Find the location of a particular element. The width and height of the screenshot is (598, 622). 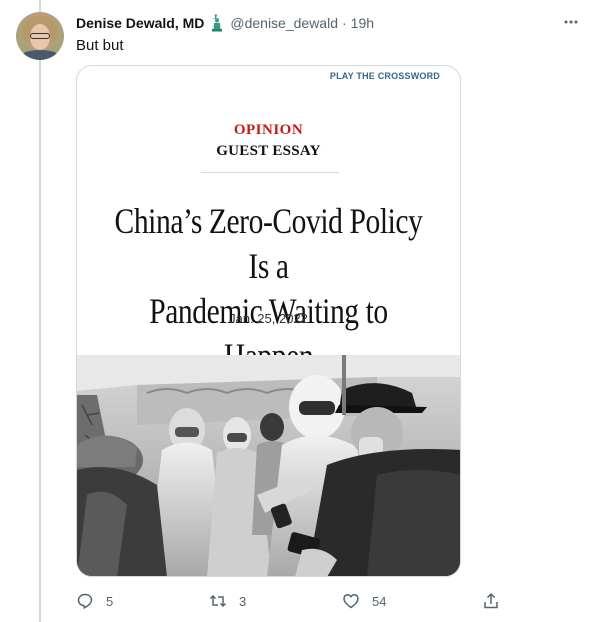

more-horizontal-icon is located at coordinates (573, 22).